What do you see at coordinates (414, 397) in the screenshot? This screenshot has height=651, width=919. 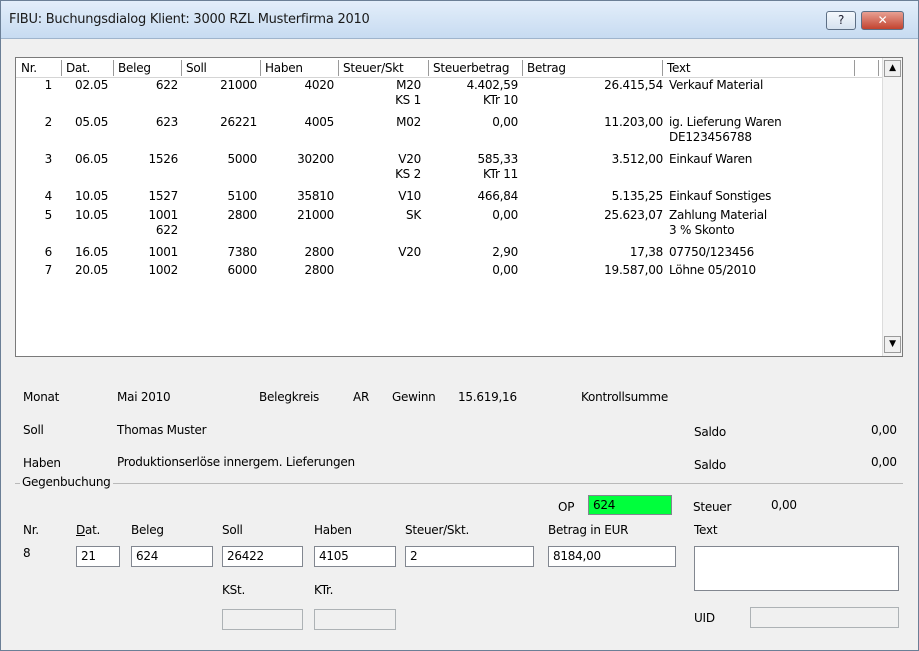 I see `gewinn-label: Gewinn` at bounding box center [414, 397].